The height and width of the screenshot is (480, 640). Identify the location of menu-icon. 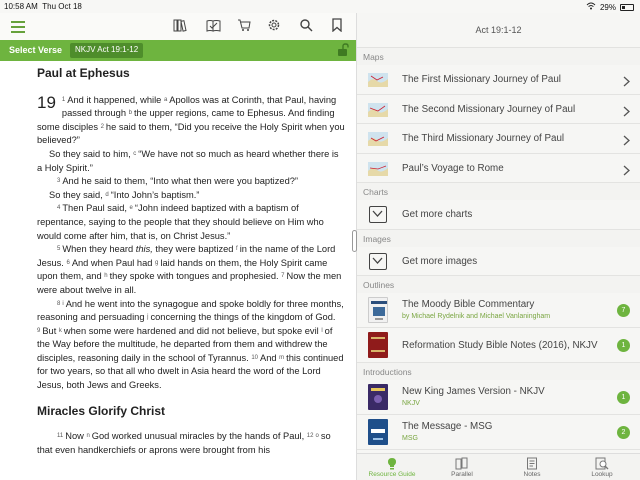
(18, 26).